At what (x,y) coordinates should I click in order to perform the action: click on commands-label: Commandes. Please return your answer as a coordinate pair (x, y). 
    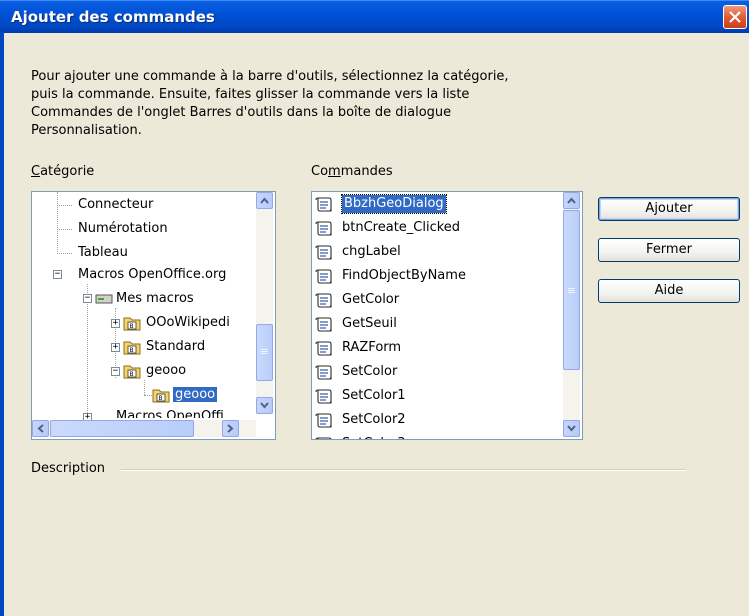
    Looking at the image, I should click on (352, 171).